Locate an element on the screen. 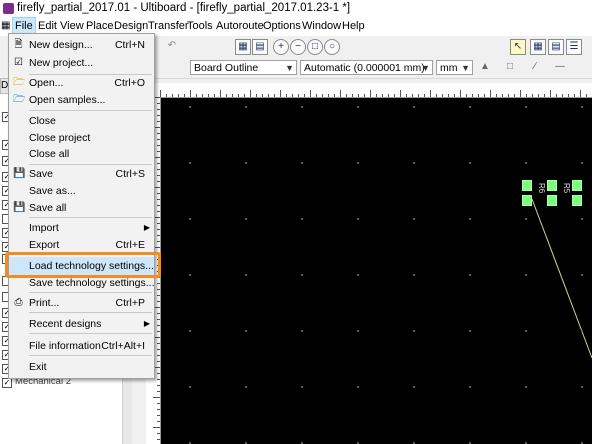  menu-options: Options is located at coordinates (282, 26).